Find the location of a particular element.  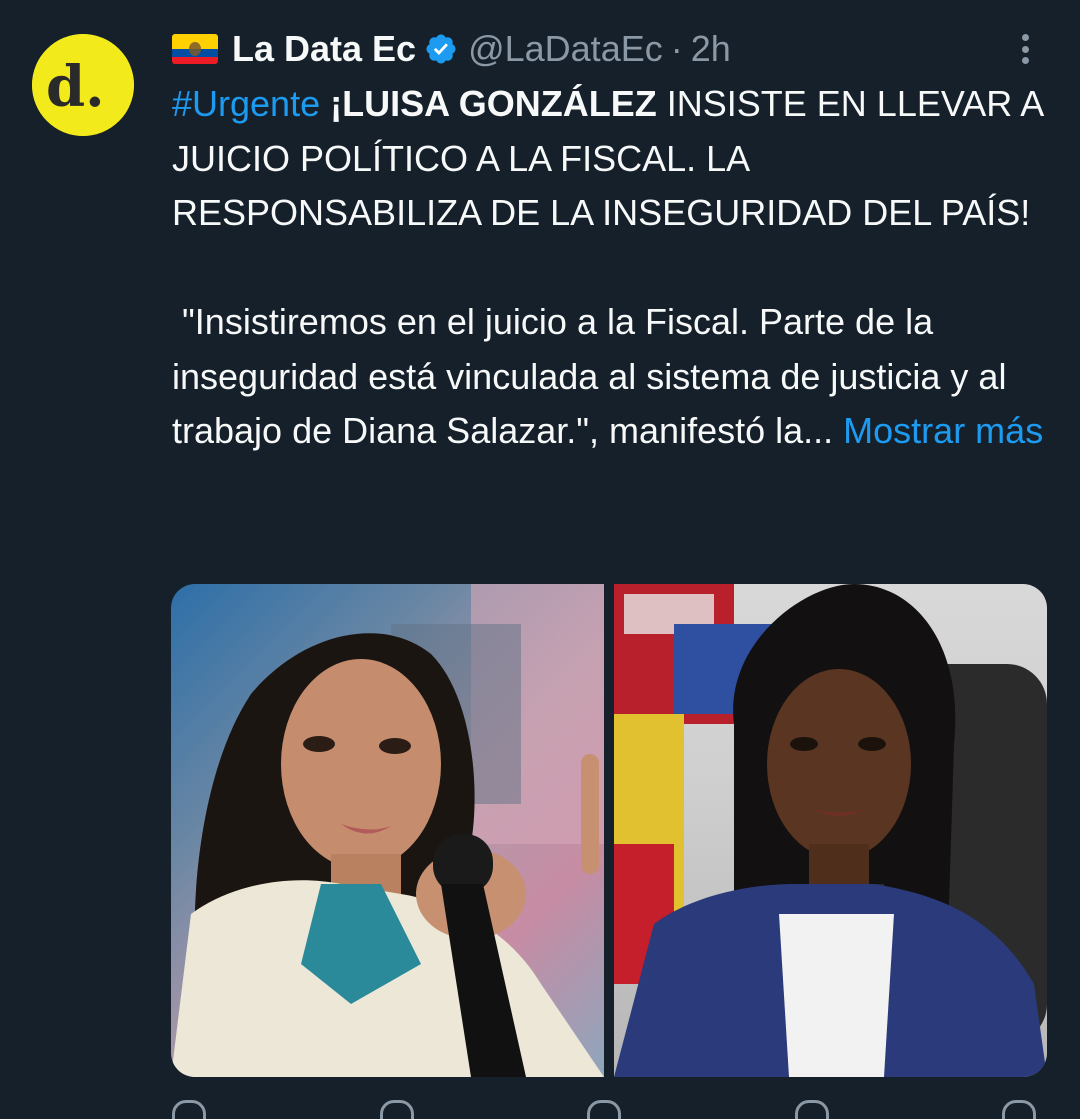

share-button is located at coordinates (1025, 1109).